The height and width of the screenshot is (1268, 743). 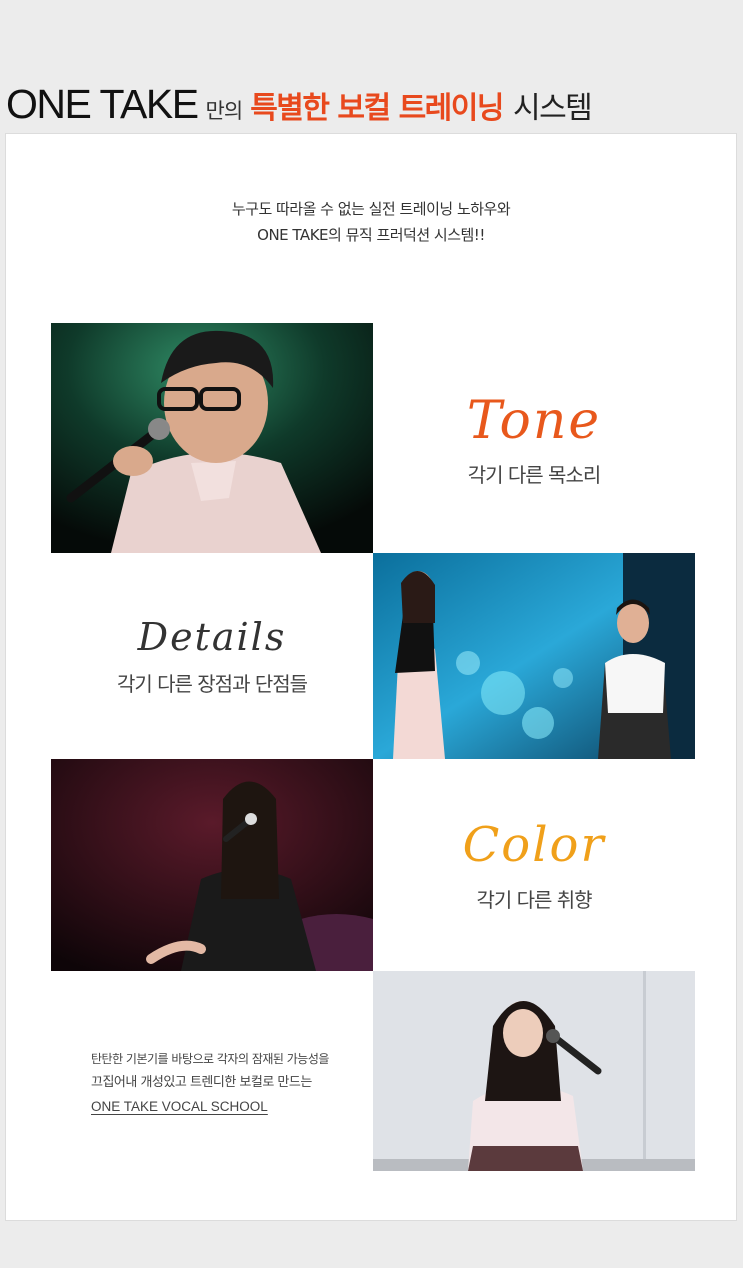 I want to click on closing-line-2: 끄집어내 개성있고 트렌디한 보컬로 만드는, so click(x=201, y=1082).